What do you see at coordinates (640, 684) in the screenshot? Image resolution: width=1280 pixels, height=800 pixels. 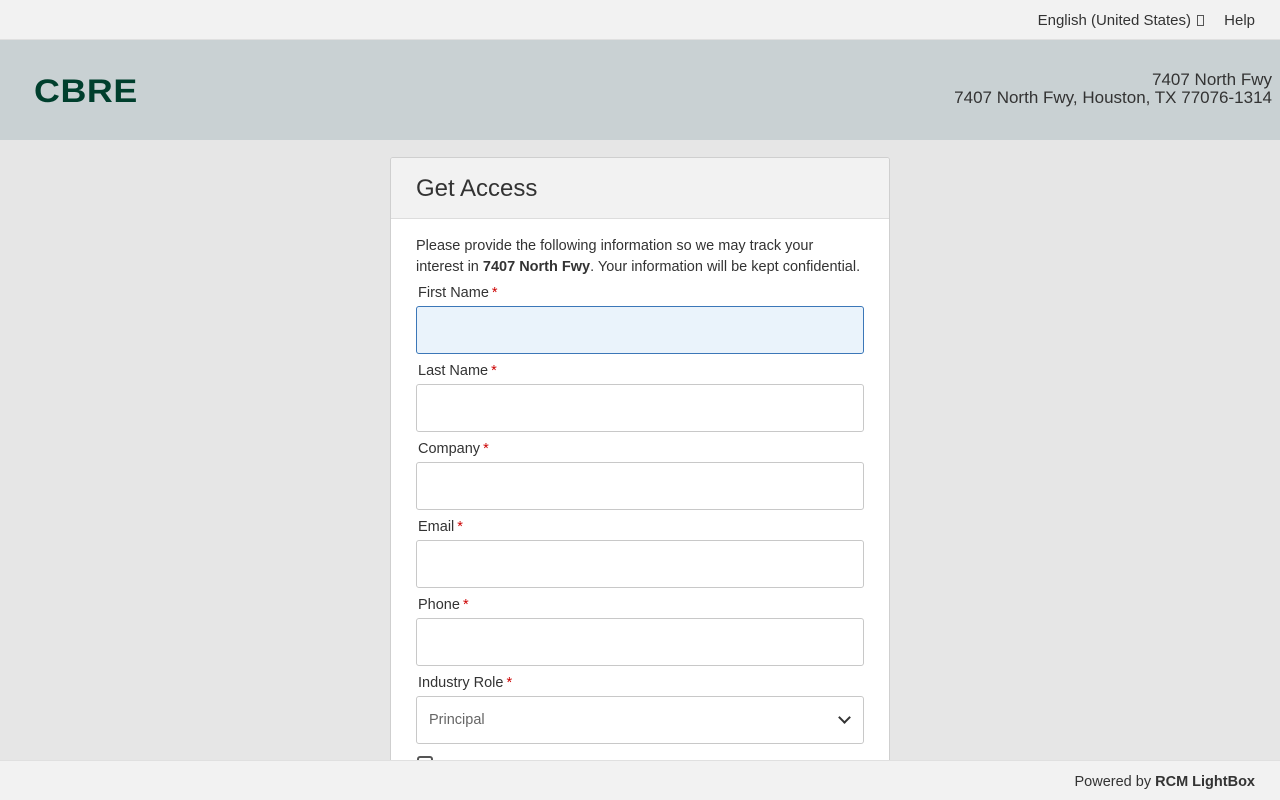 I see `industry-role-label: Industry Role *` at bounding box center [640, 684].